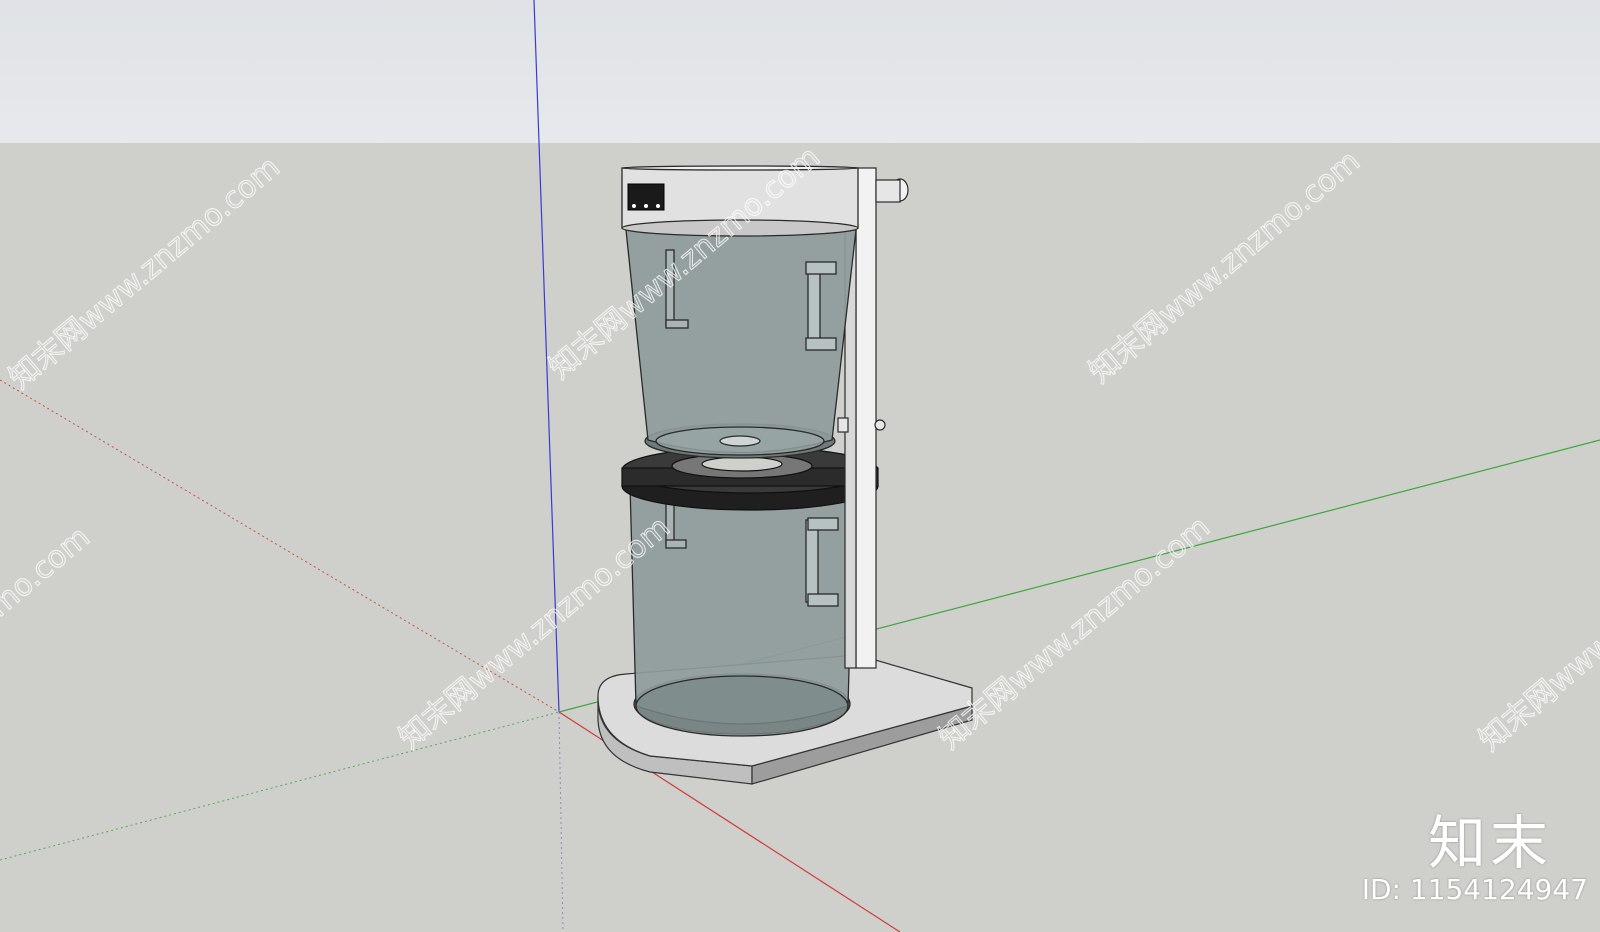 This screenshot has height=932, width=1600. What do you see at coordinates (646, 206) in the screenshot?
I see `mode-button-icon` at bounding box center [646, 206].